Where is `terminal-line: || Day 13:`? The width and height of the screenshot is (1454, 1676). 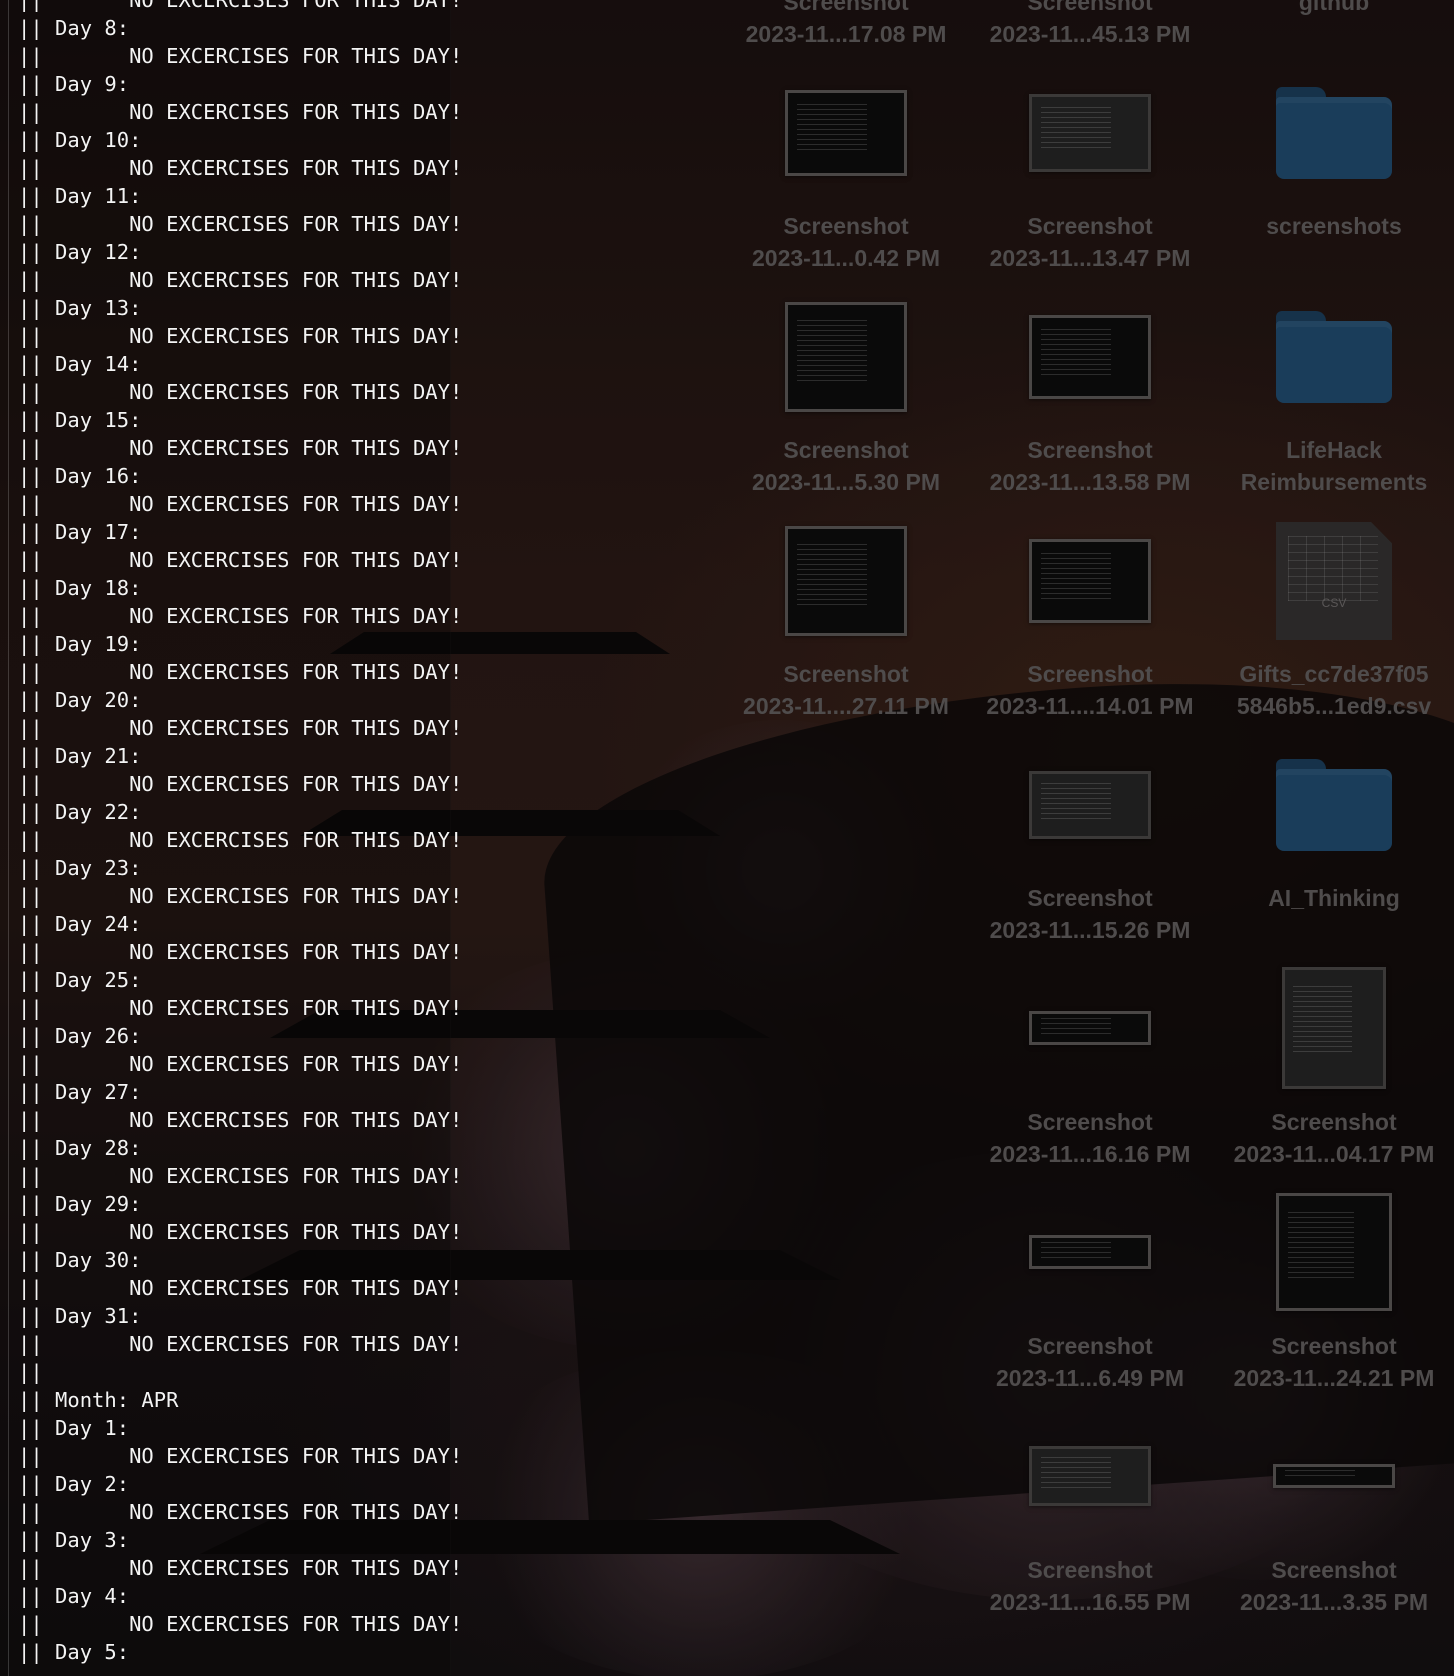 terminal-line: || Day 13: is located at coordinates (80, 308).